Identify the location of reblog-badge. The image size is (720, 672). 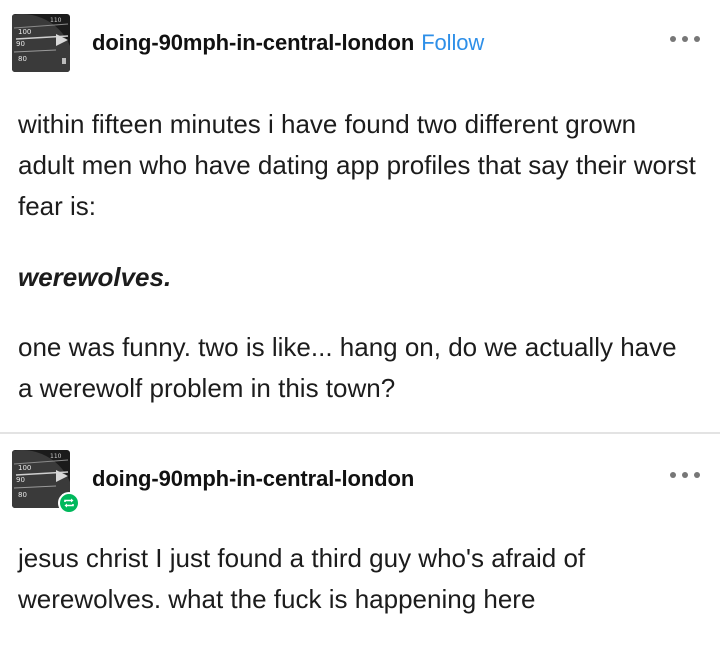
(69, 503).